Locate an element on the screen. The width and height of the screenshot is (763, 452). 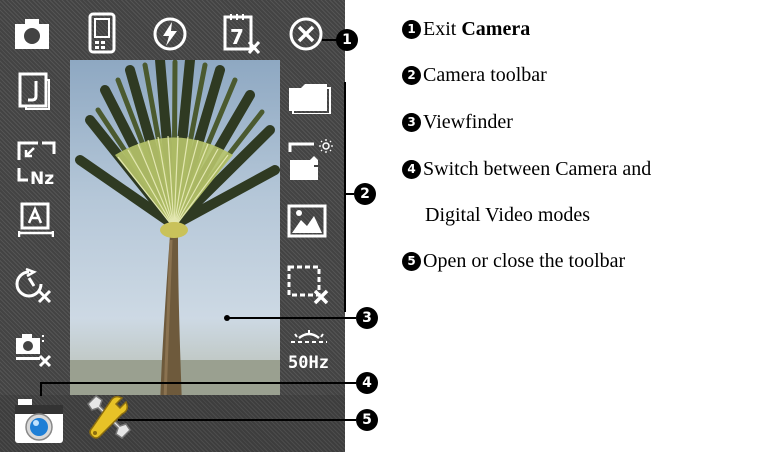
legend-bold-text: Camera is located at coordinates (496, 29).